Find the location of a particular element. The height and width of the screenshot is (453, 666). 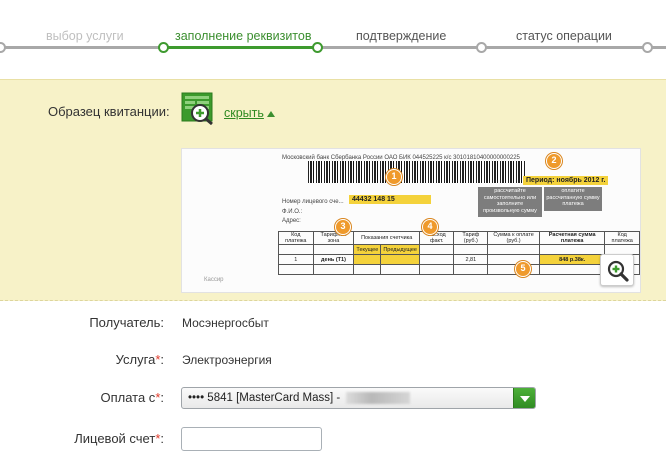

receipt-badge-4: 4 is located at coordinates (430, 227).